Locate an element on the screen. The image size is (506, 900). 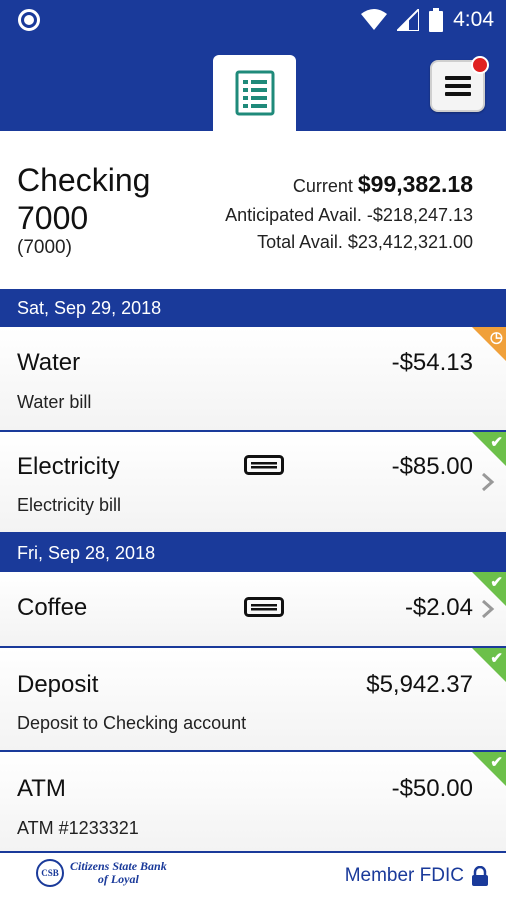
status-right: 4:04 is located at coordinates (427, 20).